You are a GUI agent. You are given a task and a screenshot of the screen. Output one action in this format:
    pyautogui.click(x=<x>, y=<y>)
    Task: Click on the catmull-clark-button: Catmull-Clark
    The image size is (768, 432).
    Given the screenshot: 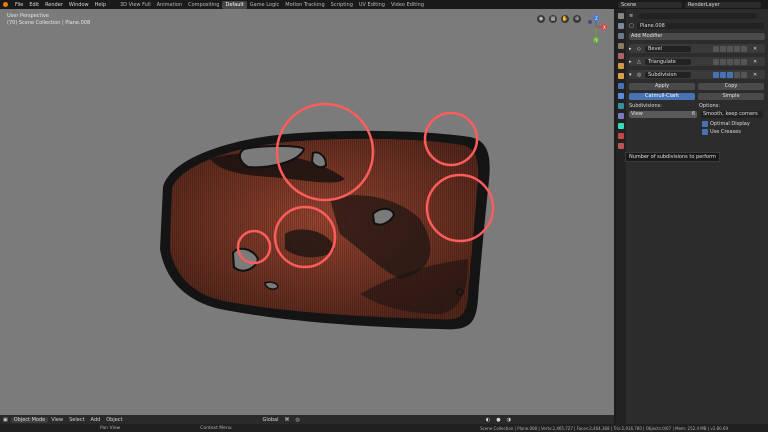 What is the action you would take?
    pyautogui.click(x=662, y=96)
    